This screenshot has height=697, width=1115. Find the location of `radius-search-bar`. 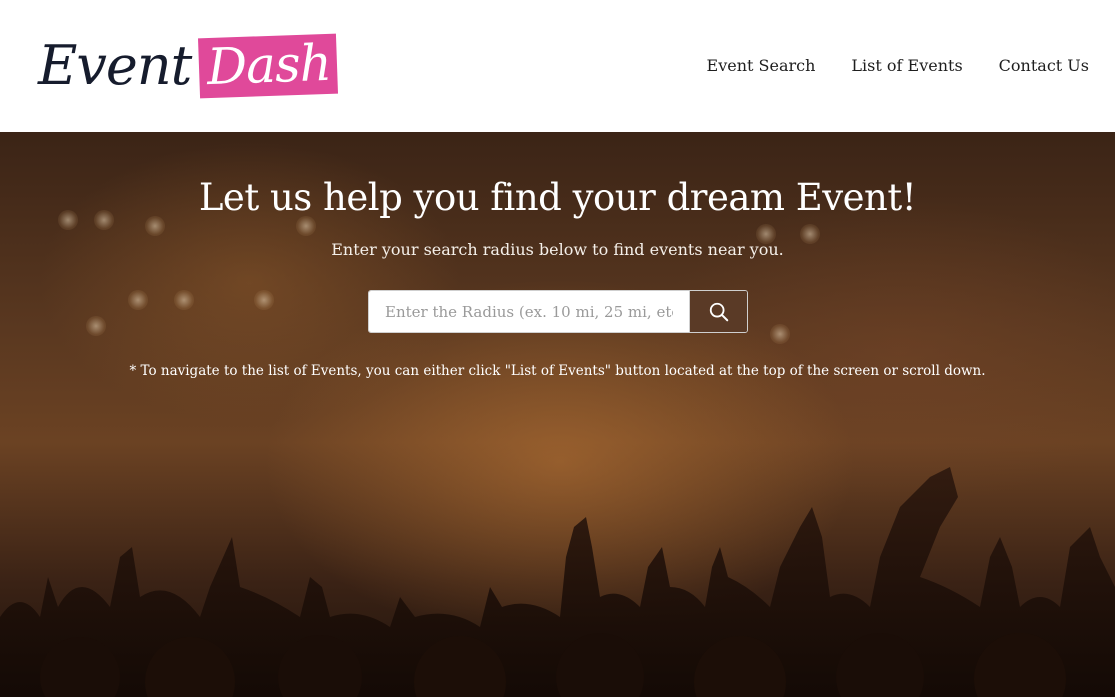

radius-search-bar is located at coordinates (558, 311).